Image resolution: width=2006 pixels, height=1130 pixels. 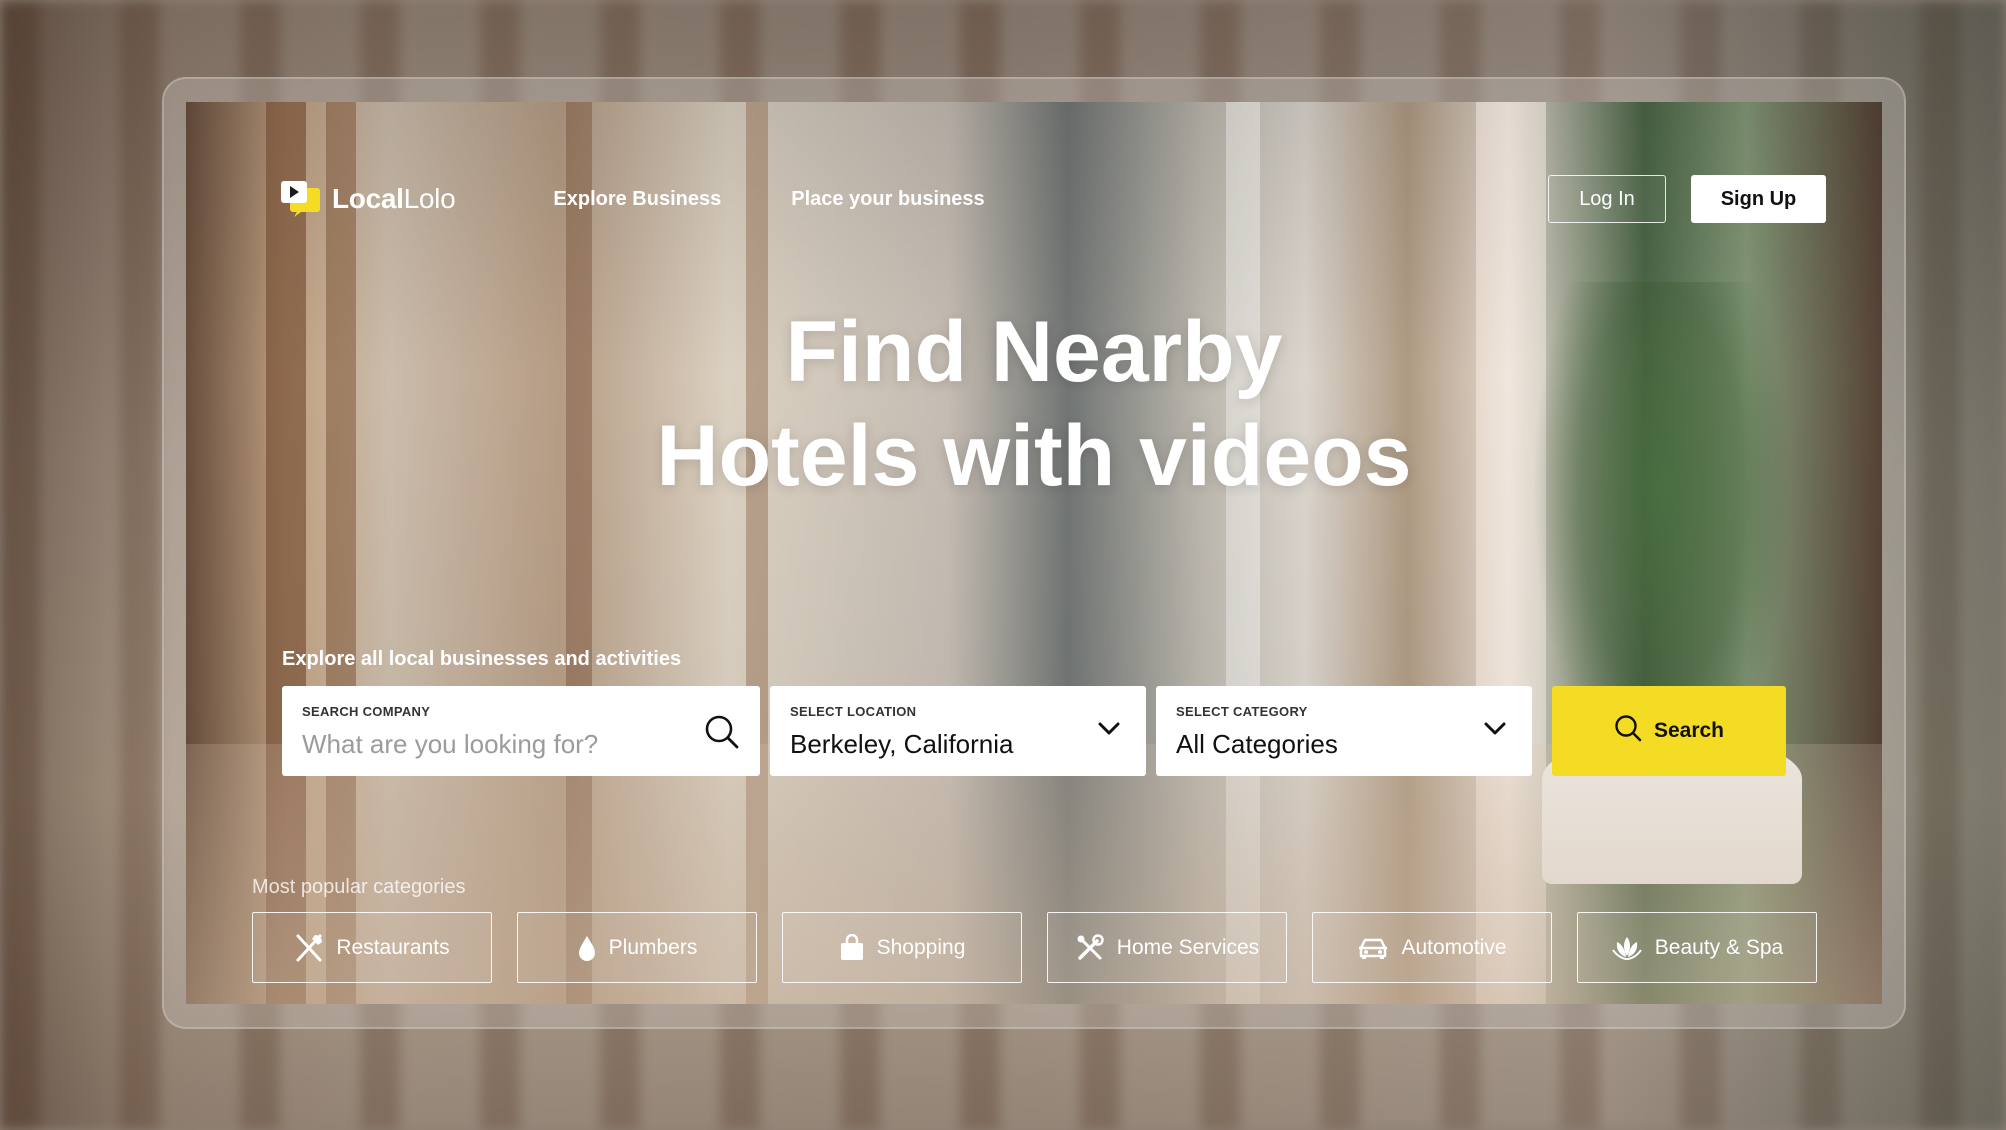 I want to click on lotus-icon, so click(x=1627, y=948).